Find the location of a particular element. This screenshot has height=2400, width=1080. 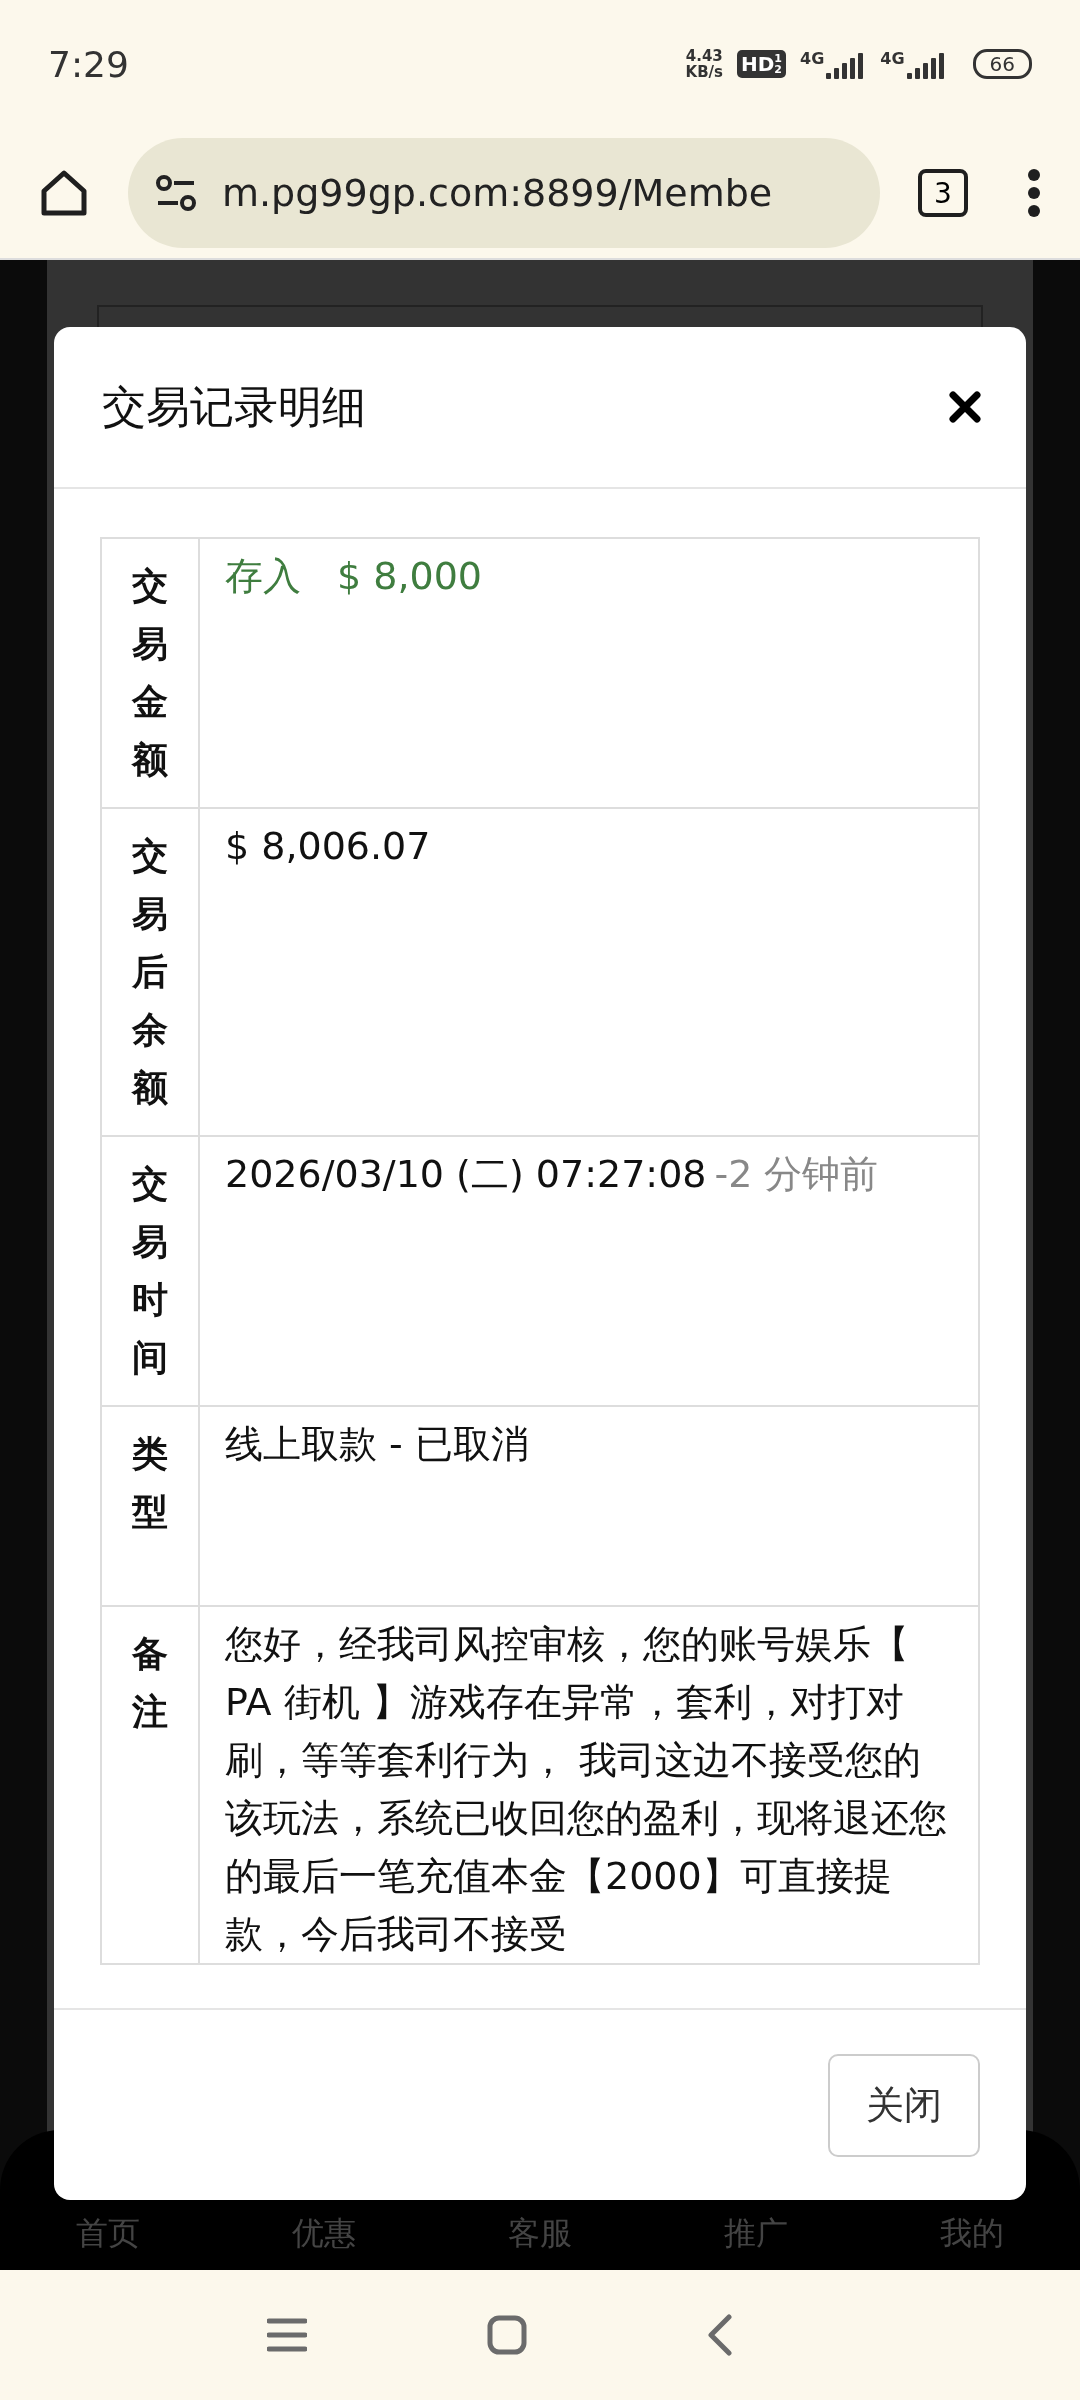

close-icon is located at coordinates (965, 407).